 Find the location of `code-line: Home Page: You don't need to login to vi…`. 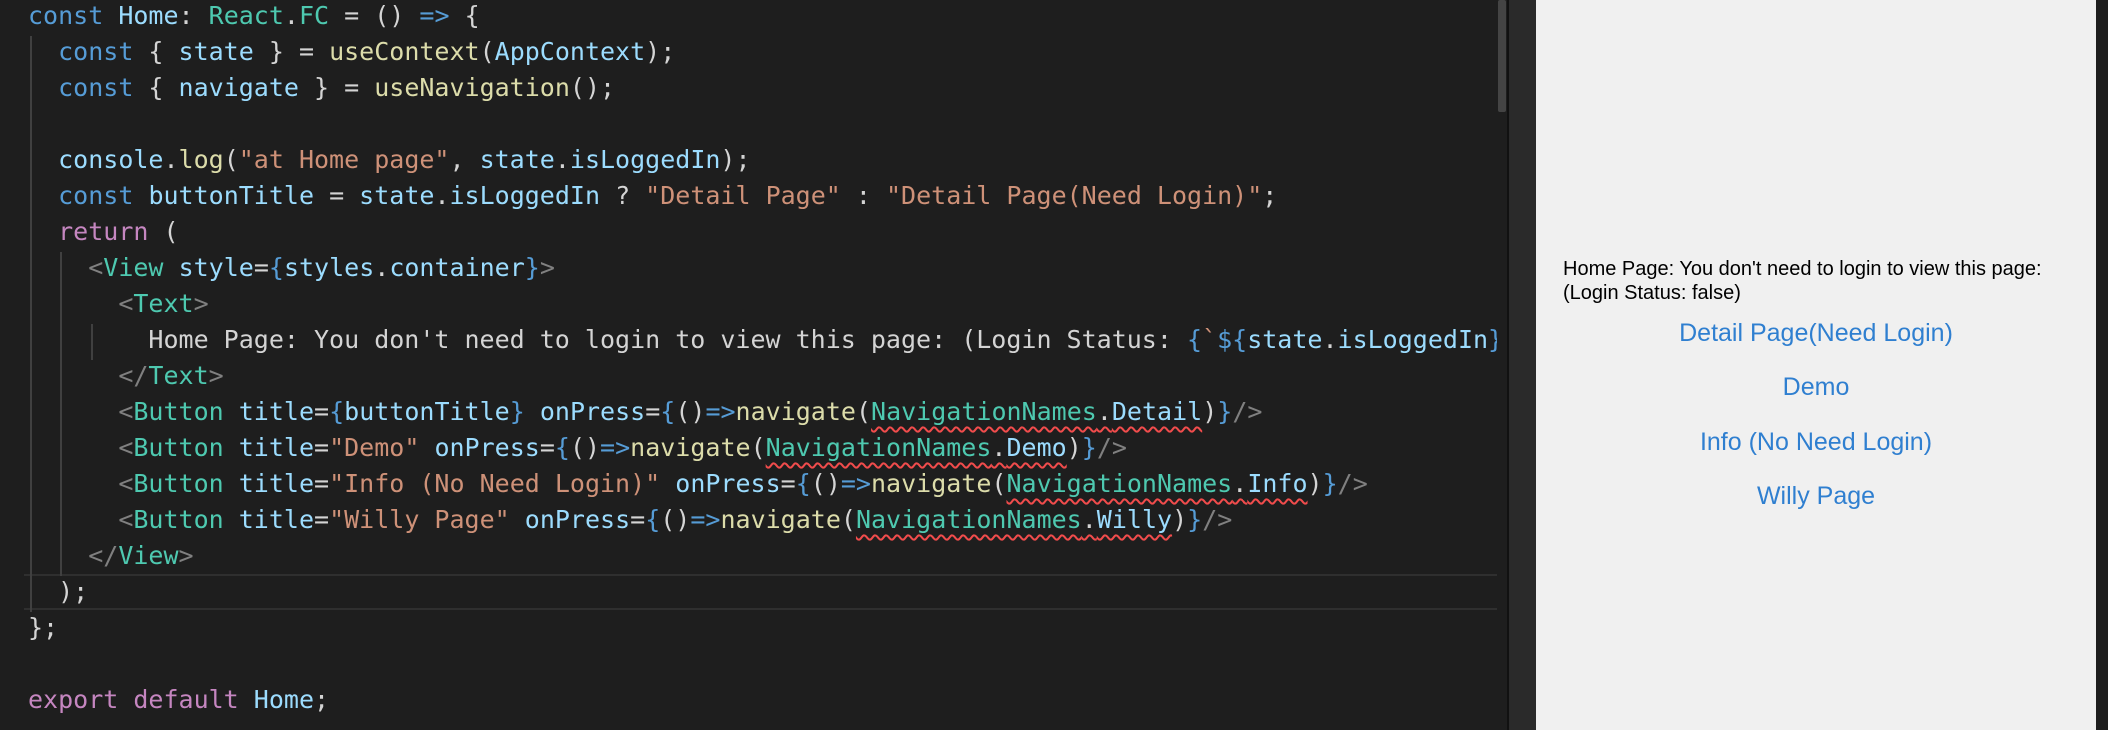

code-line: Home Page: You don't need to login to vi… is located at coordinates (767, 340).